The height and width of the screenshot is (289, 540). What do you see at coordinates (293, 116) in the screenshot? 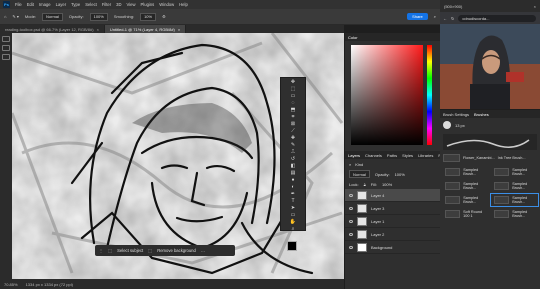
I see `crop-icon: ⌗` at bounding box center [293, 116].